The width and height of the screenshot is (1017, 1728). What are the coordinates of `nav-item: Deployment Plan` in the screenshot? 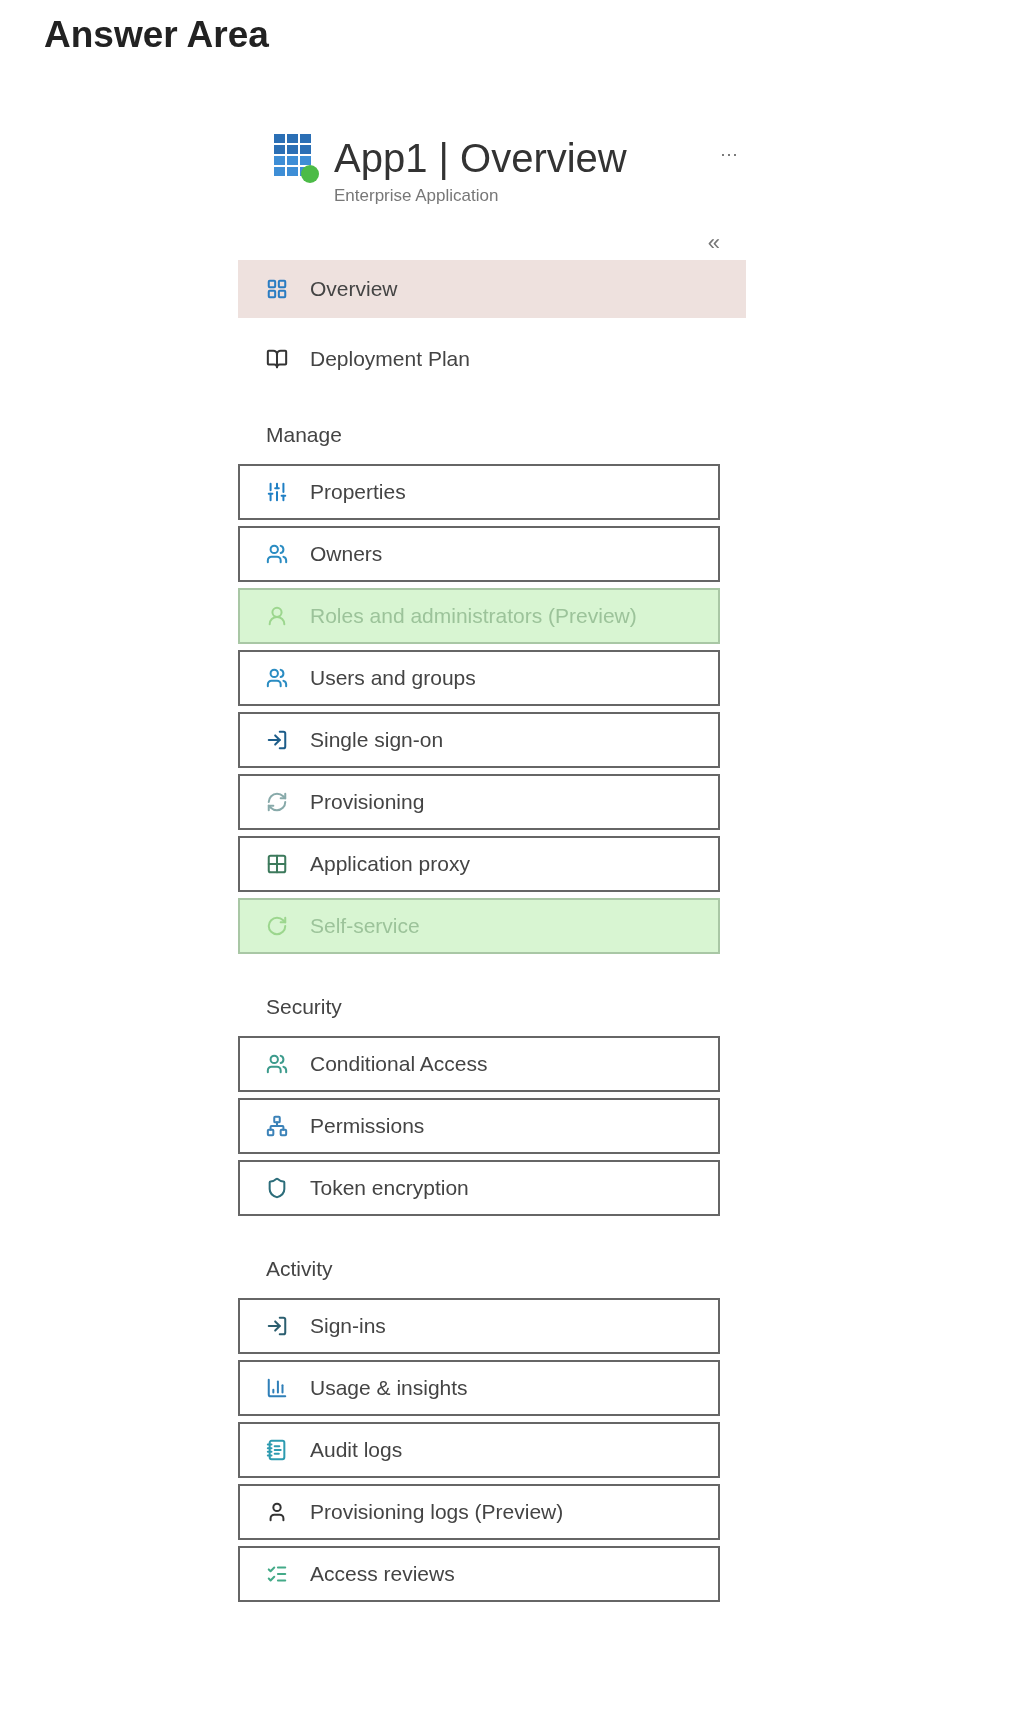 It's located at (492, 359).